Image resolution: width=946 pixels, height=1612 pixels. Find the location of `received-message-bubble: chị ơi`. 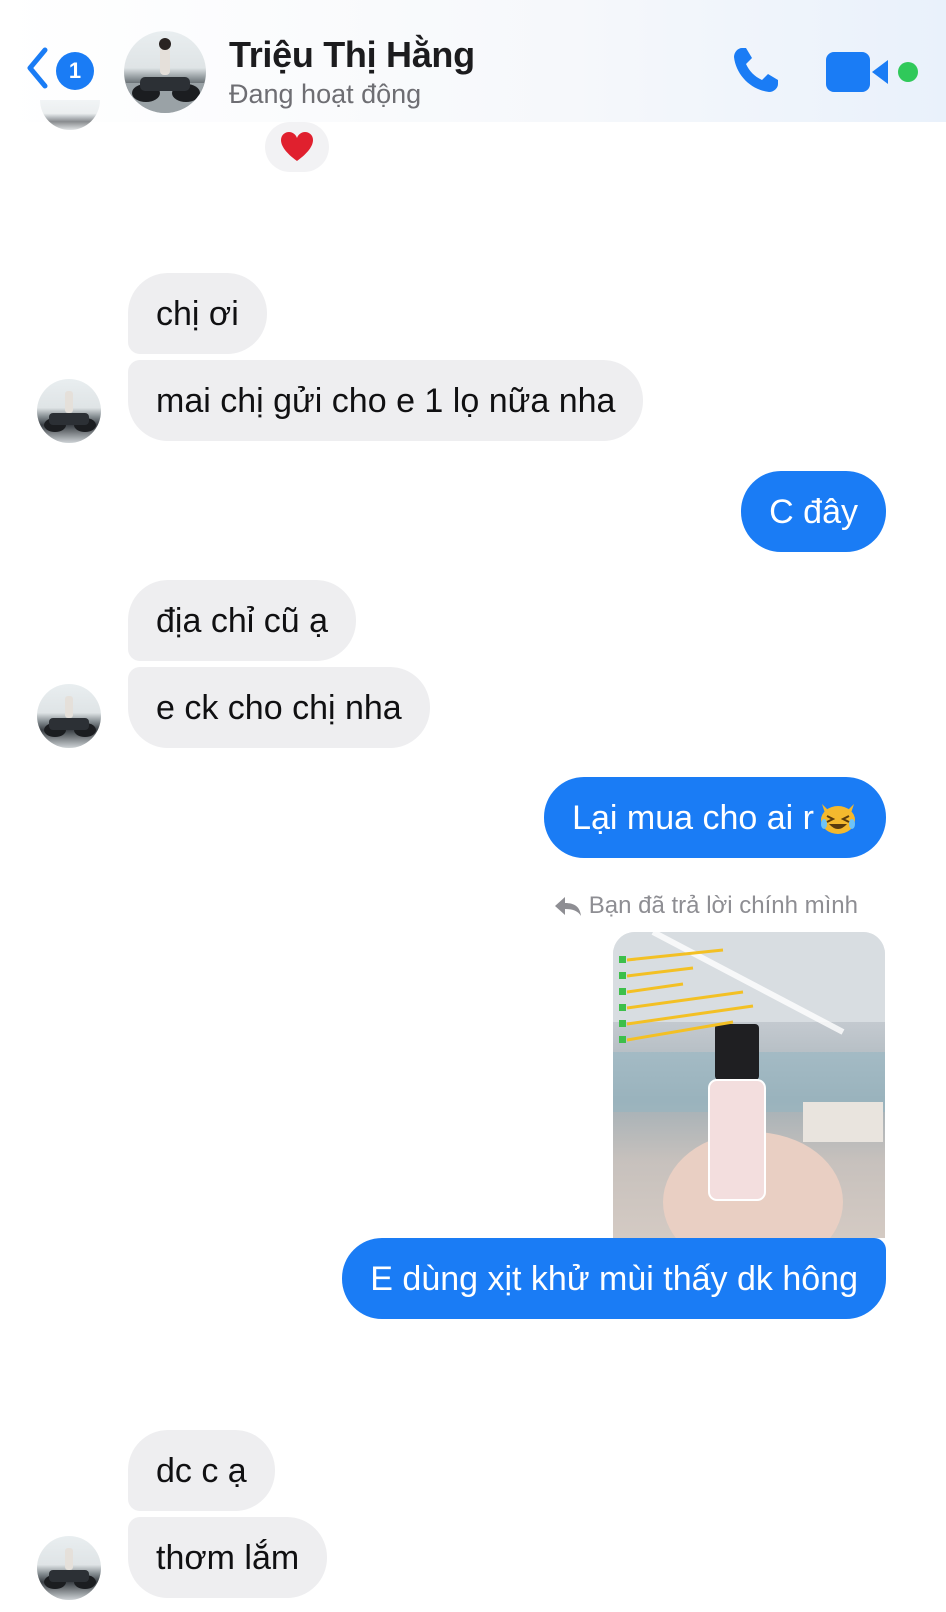

received-message-bubble: chị ơi is located at coordinates (197, 313).